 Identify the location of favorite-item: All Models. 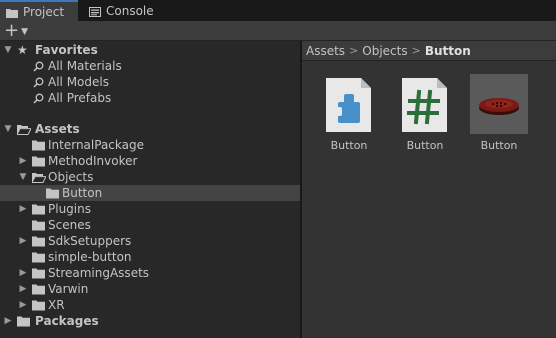
(150, 82).